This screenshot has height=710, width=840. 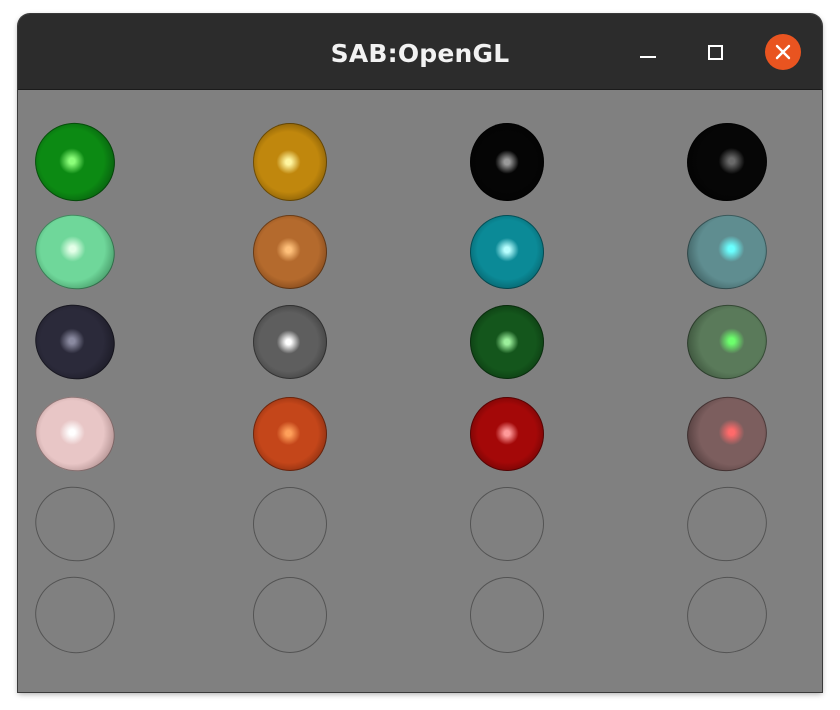 What do you see at coordinates (727, 162) in the screenshot?
I see `sphere-r0-c3` at bounding box center [727, 162].